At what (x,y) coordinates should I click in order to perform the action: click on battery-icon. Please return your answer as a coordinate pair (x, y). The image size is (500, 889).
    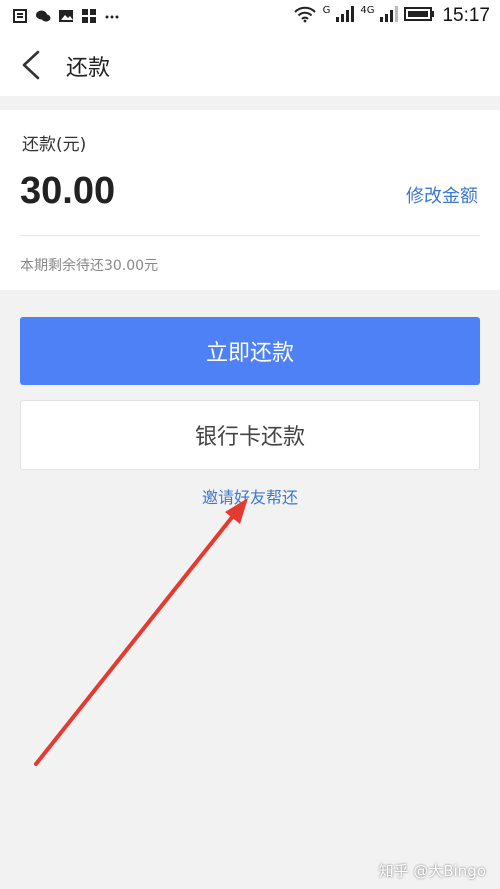
    Looking at the image, I should click on (420, 16).